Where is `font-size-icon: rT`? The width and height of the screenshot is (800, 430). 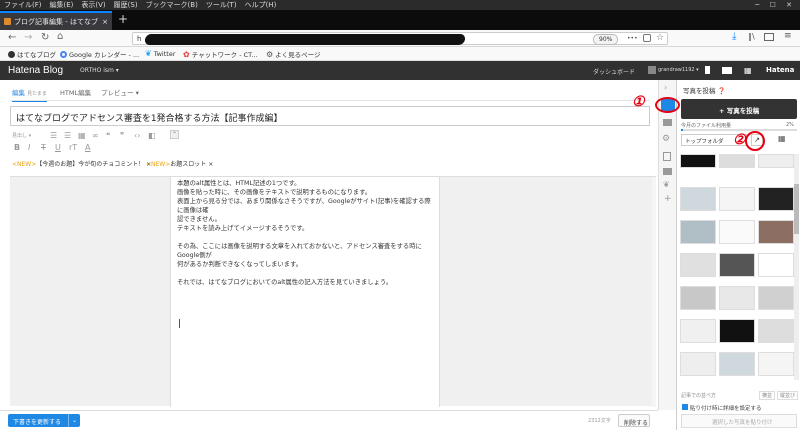 font-size-icon: rT is located at coordinates (73, 147).